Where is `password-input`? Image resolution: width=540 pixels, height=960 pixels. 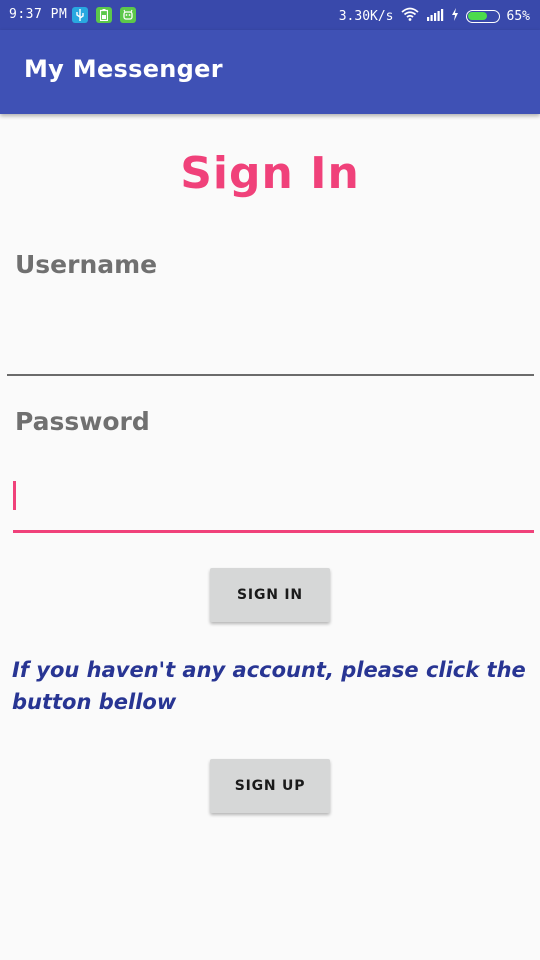 password-input is located at coordinates (276, 498).